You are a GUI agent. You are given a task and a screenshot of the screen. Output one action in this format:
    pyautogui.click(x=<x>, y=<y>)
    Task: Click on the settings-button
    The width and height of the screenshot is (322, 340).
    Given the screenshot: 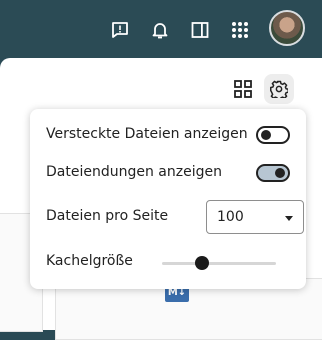 What is the action you would take?
    pyautogui.click(x=279, y=89)
    